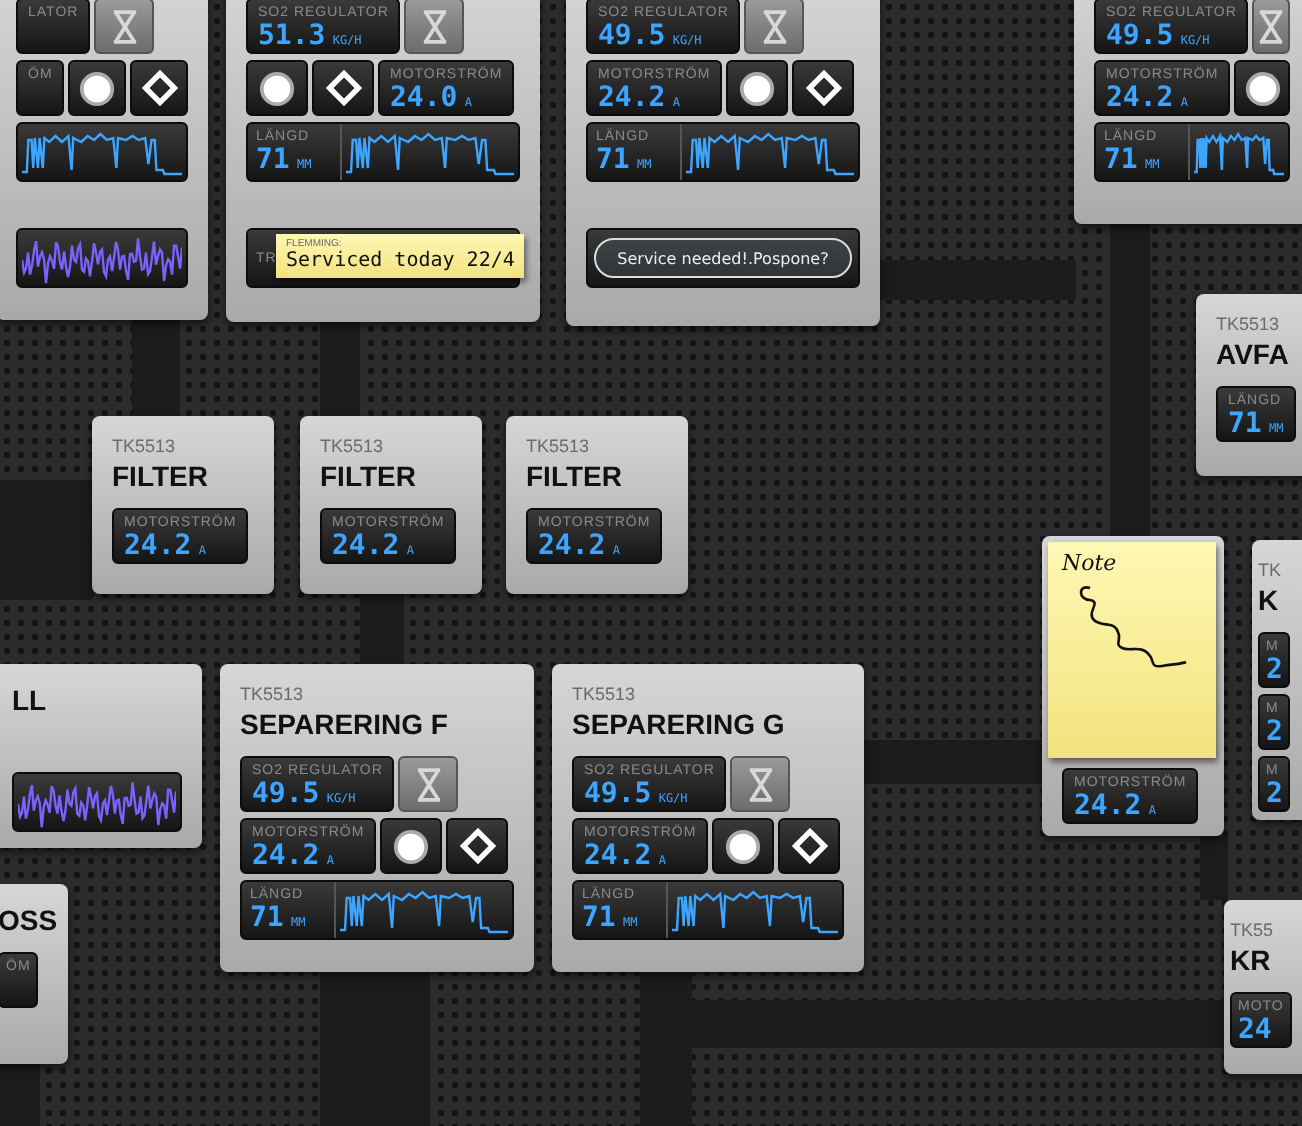 The image size is (1302, 1126). What do you see at coordinates (1256, 1033) in the screenshot?
I see `readout-value: 24` at bounding box center [1256, 1033].